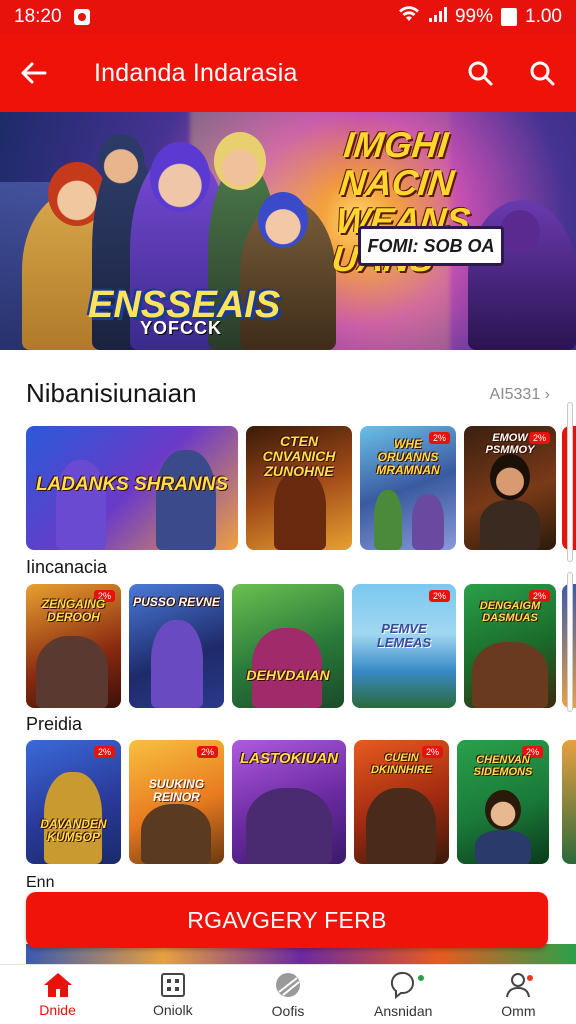  I want to click on banner-hero-purple-head, so click(180, 177).